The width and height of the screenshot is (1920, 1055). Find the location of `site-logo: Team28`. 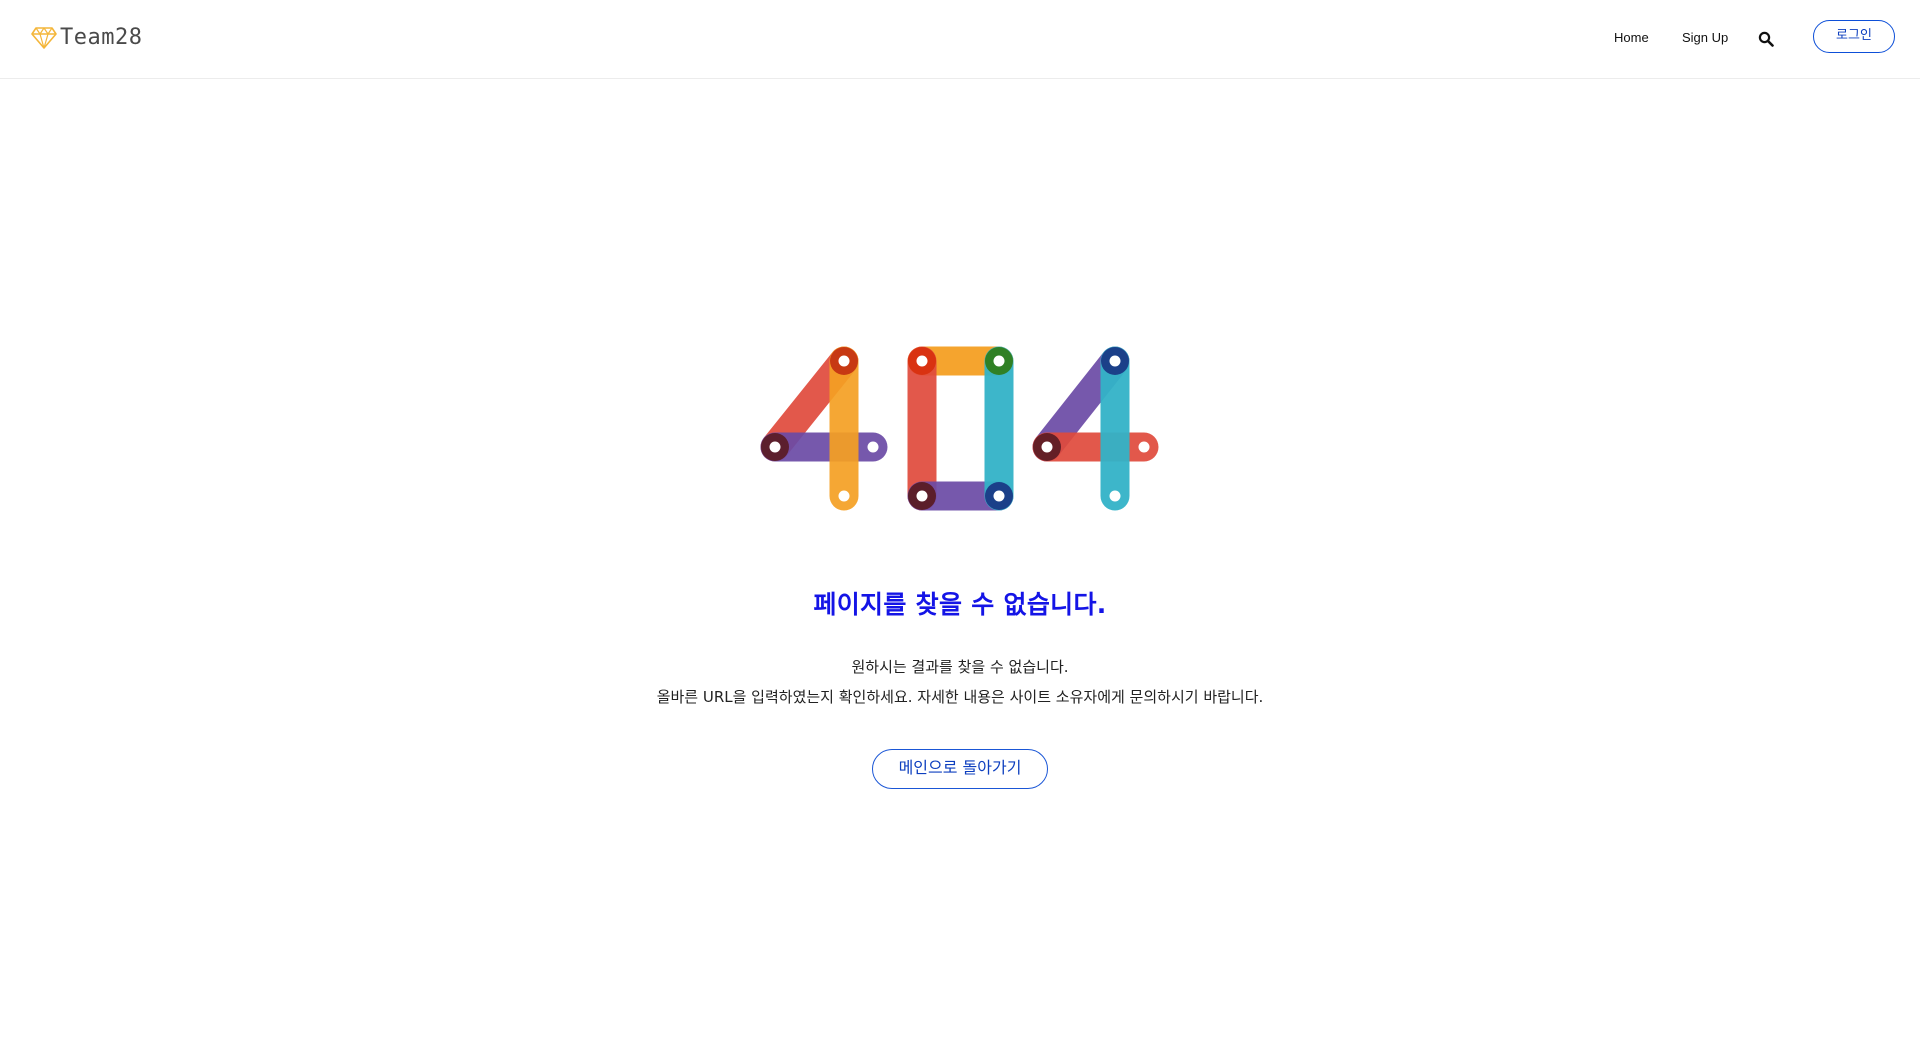

site-logo: Team28 is located at coordinates (86, 37).